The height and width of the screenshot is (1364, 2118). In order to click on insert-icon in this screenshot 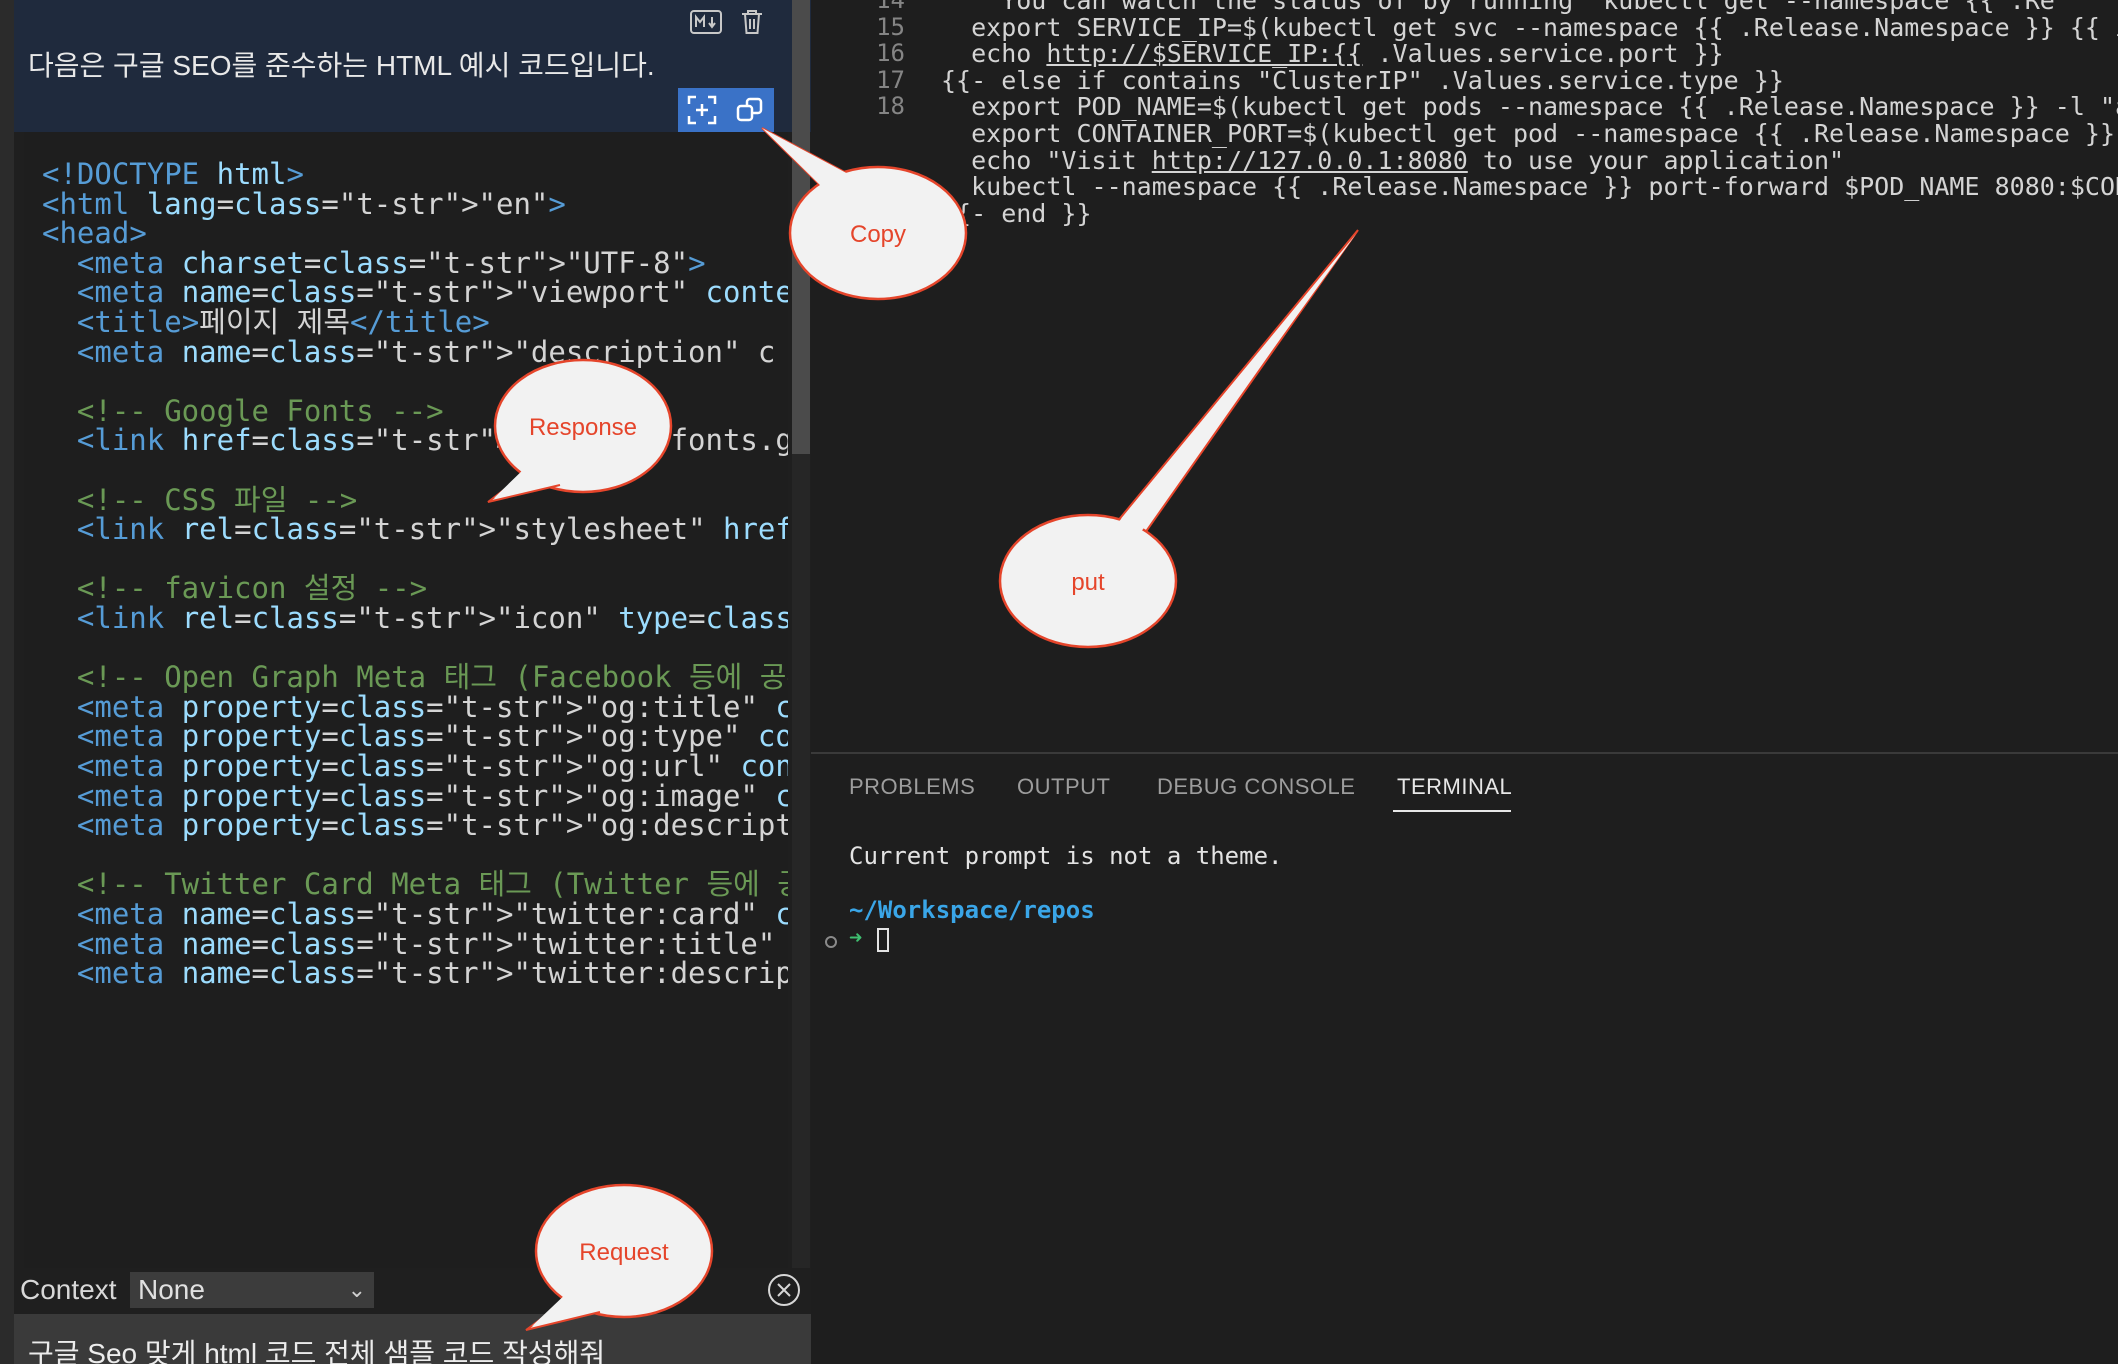, I will do `click(702, 110)`.